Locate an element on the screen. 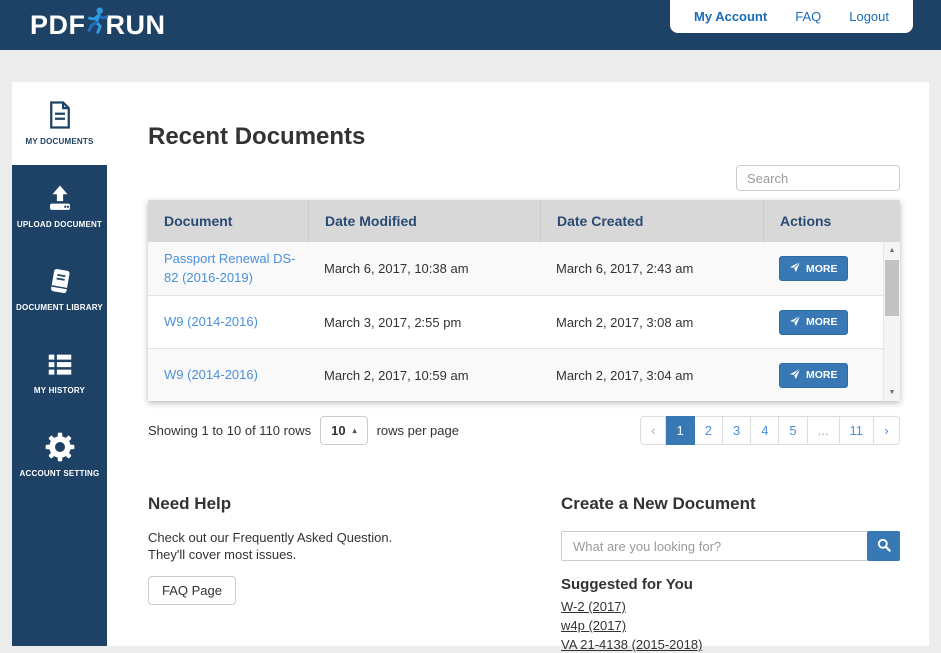  pdfrun-logo: PDF RUN is located at coordinates (98, 25).